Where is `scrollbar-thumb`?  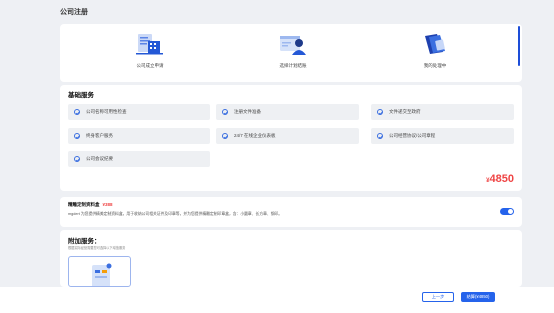
scrollbar-thumb is located at coordinates (519, 46).